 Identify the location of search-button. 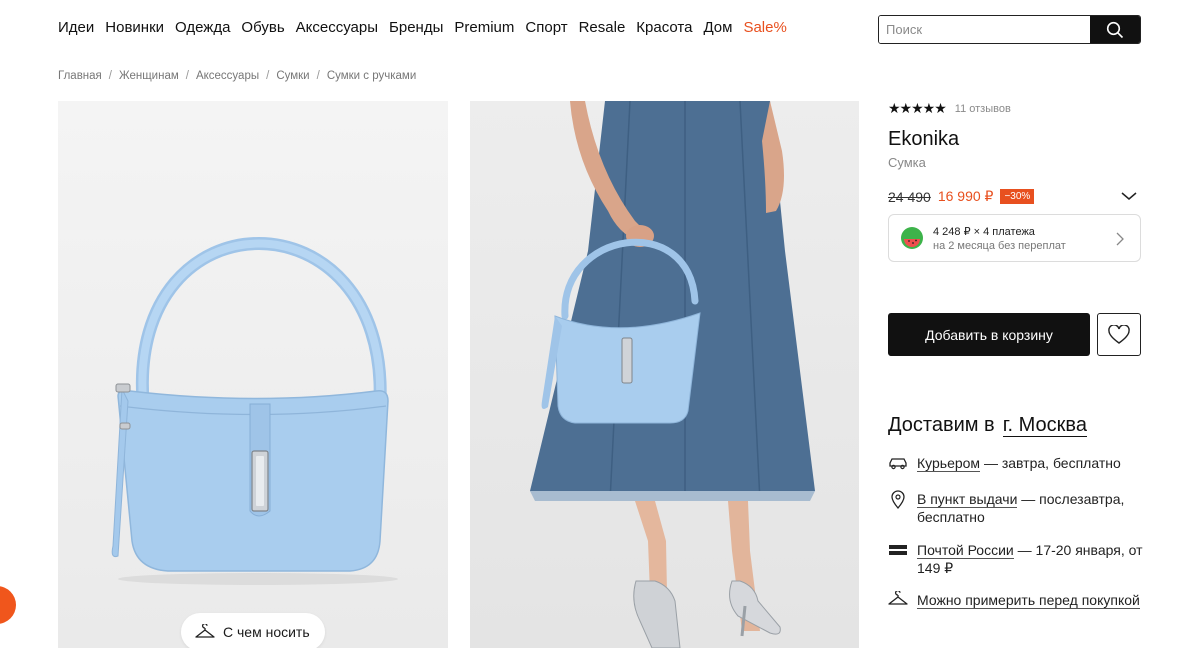
(1115, 29).